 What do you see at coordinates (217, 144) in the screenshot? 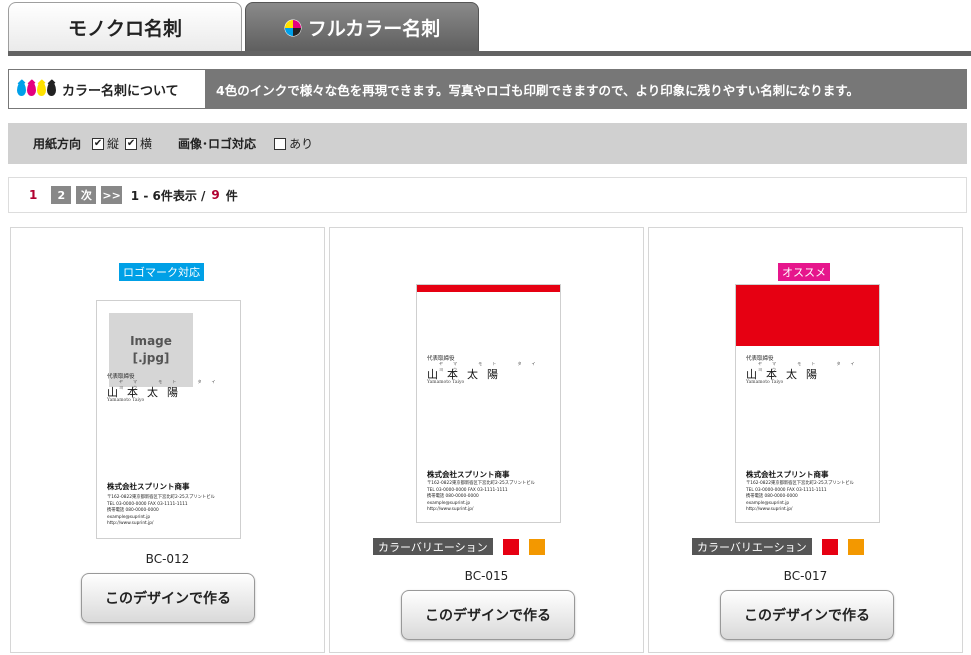
I see `logo-support-label: 画像･ロゴ対応` at bounding box center [217, 144].